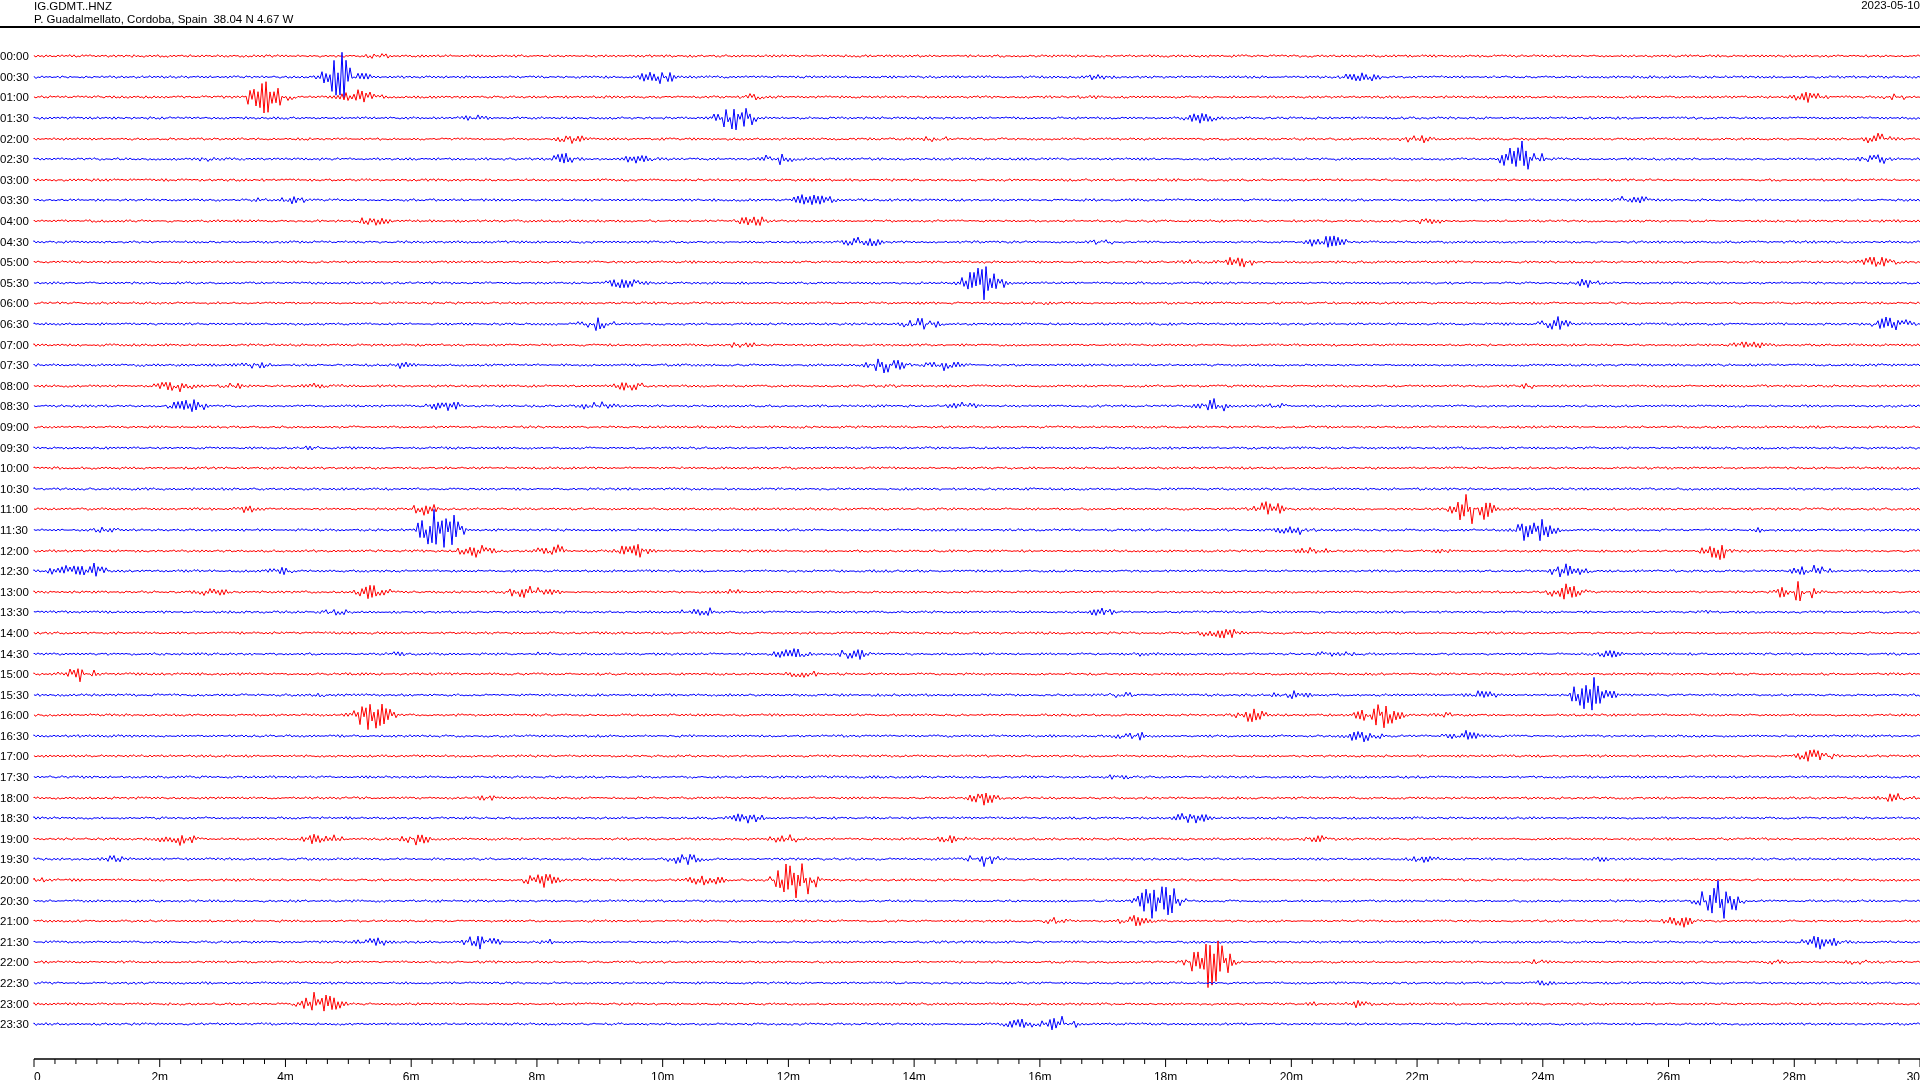  Describe the element at coordinates (15, 468) in the screenshot. I see `time-label: 10:00` at that location.